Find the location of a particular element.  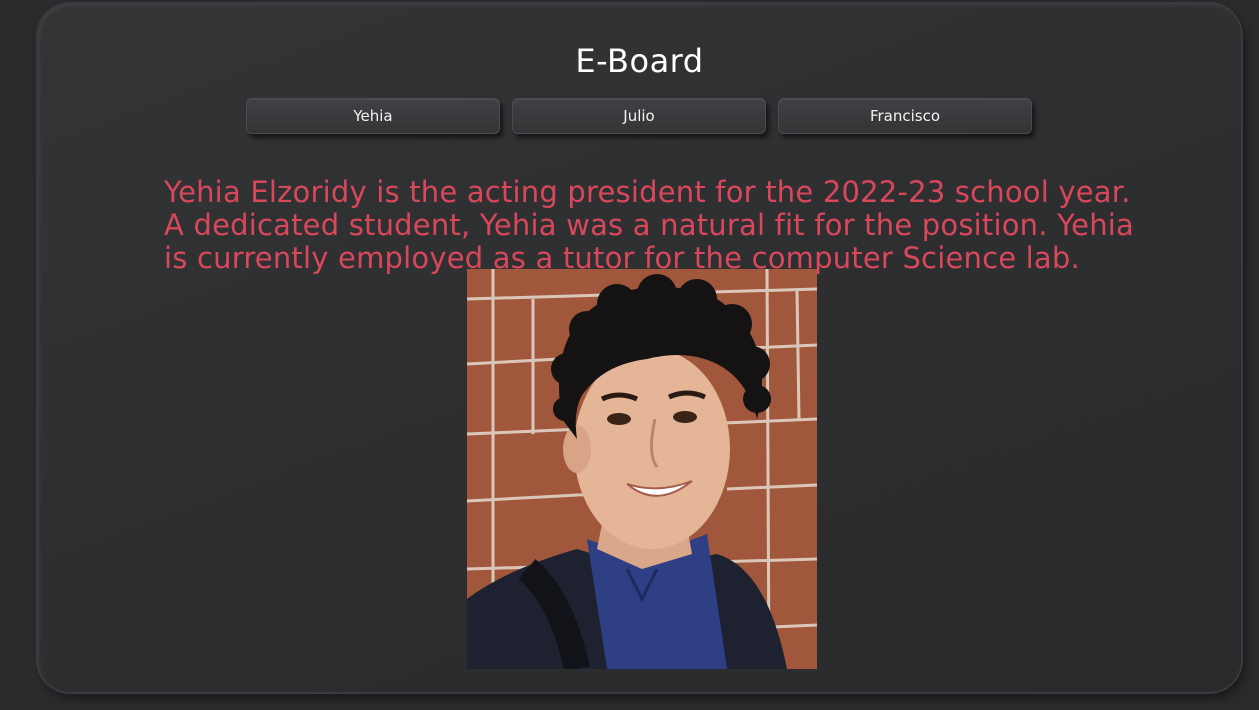

tab-yehia: Yehia is located at coordinates (373, 116).